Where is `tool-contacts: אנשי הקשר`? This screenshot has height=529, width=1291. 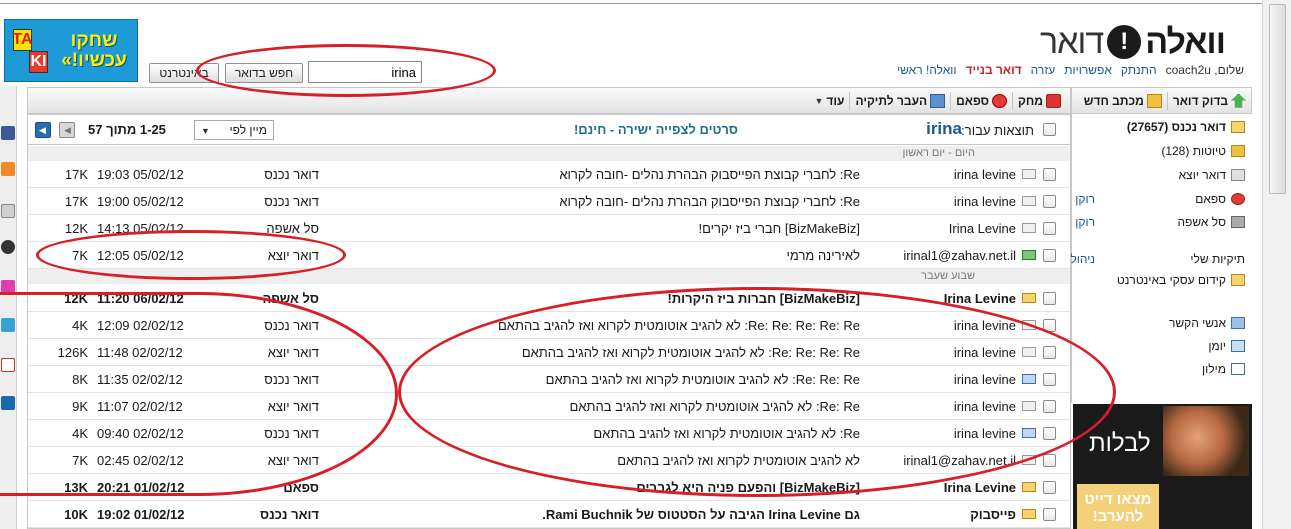
tool-contacts: אנשי הקשר is located at coordinates (1207, 323).